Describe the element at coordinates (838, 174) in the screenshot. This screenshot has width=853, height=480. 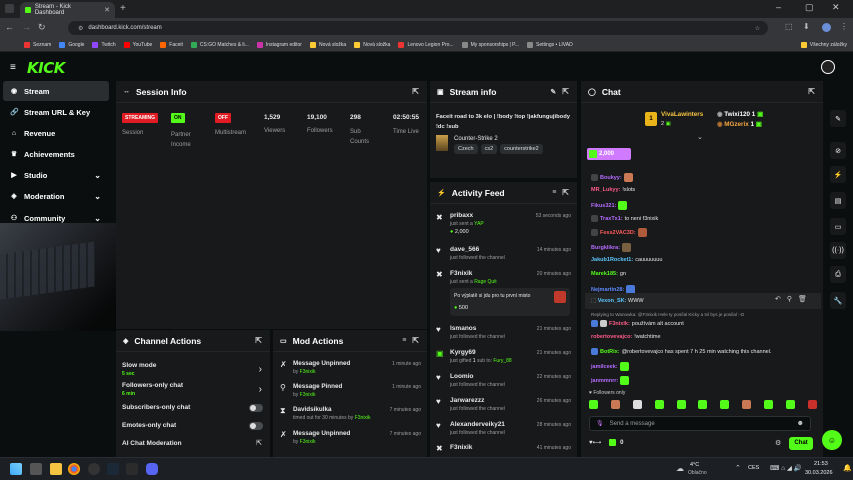
I see `lightning-icon: ⚡` at that location.